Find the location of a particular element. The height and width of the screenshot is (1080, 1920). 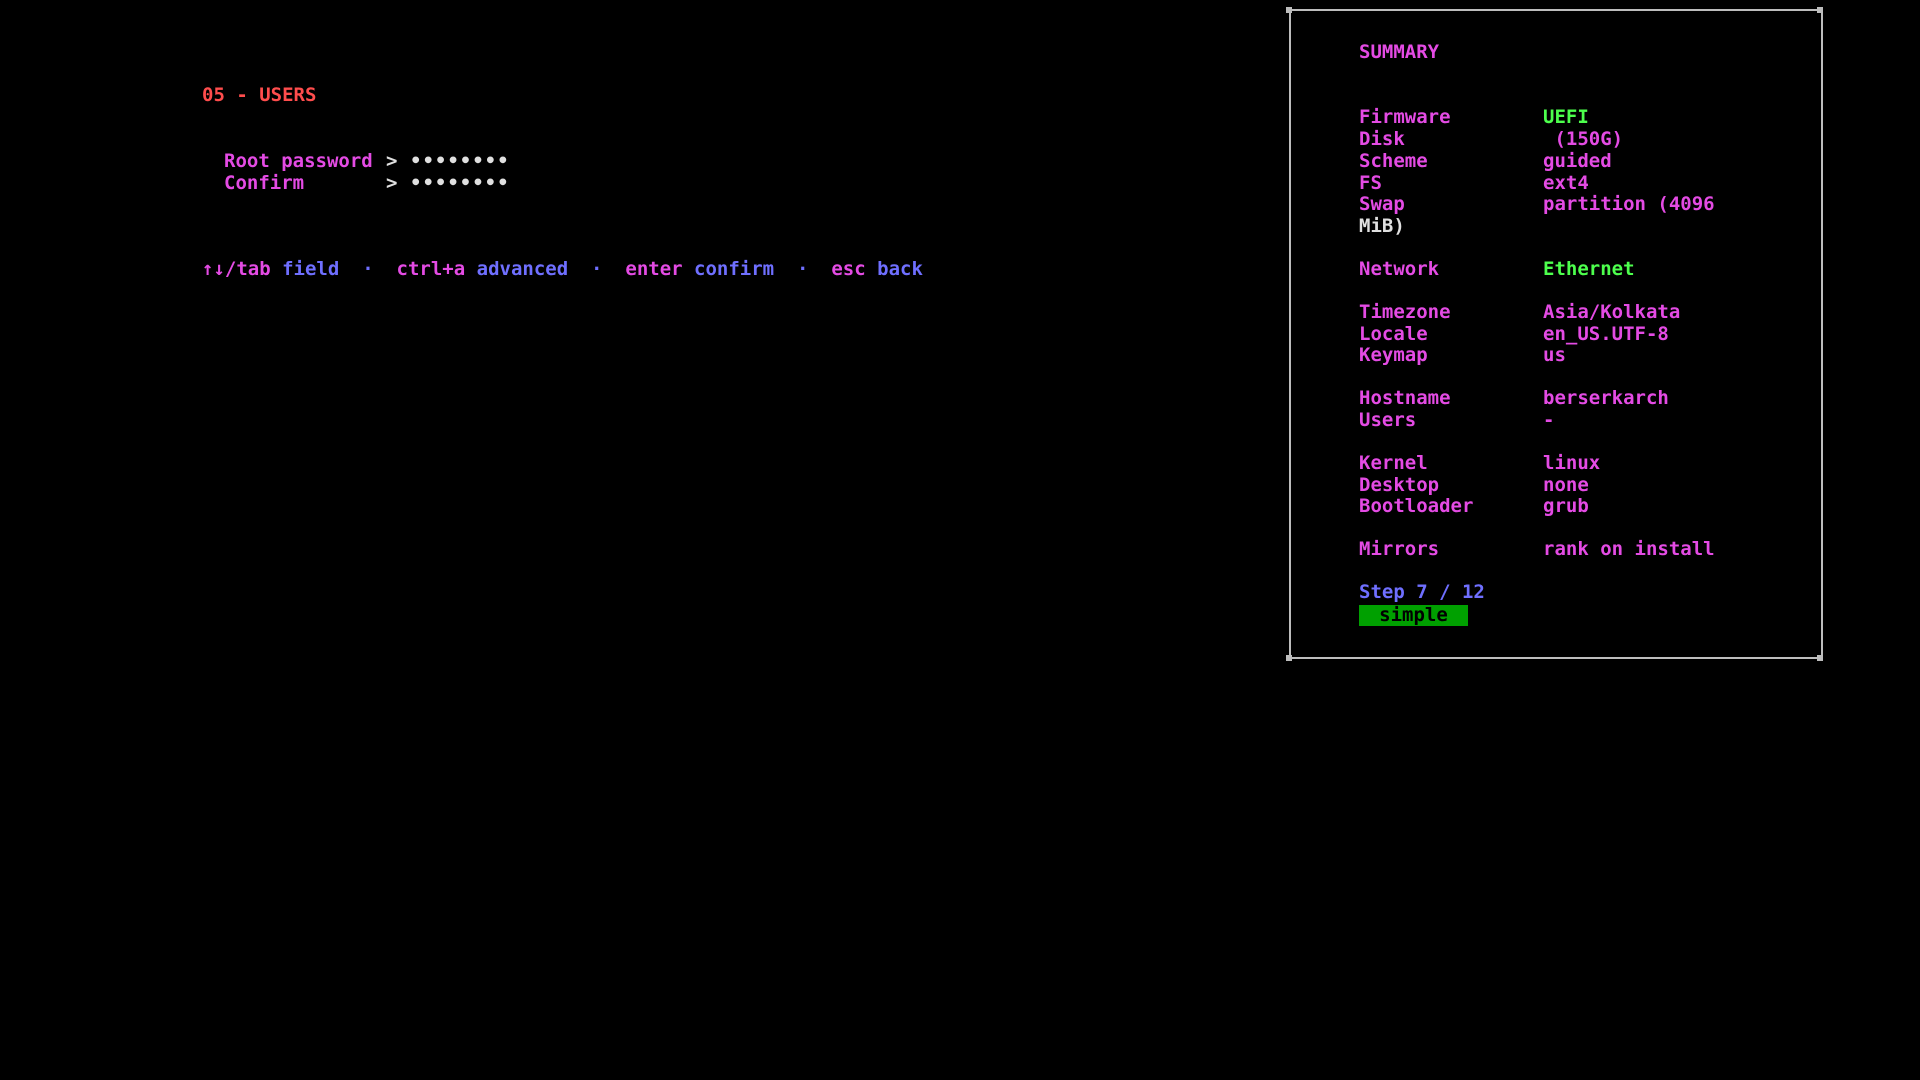

summary-value-keymap: us is located at coordinates (1554, 355).